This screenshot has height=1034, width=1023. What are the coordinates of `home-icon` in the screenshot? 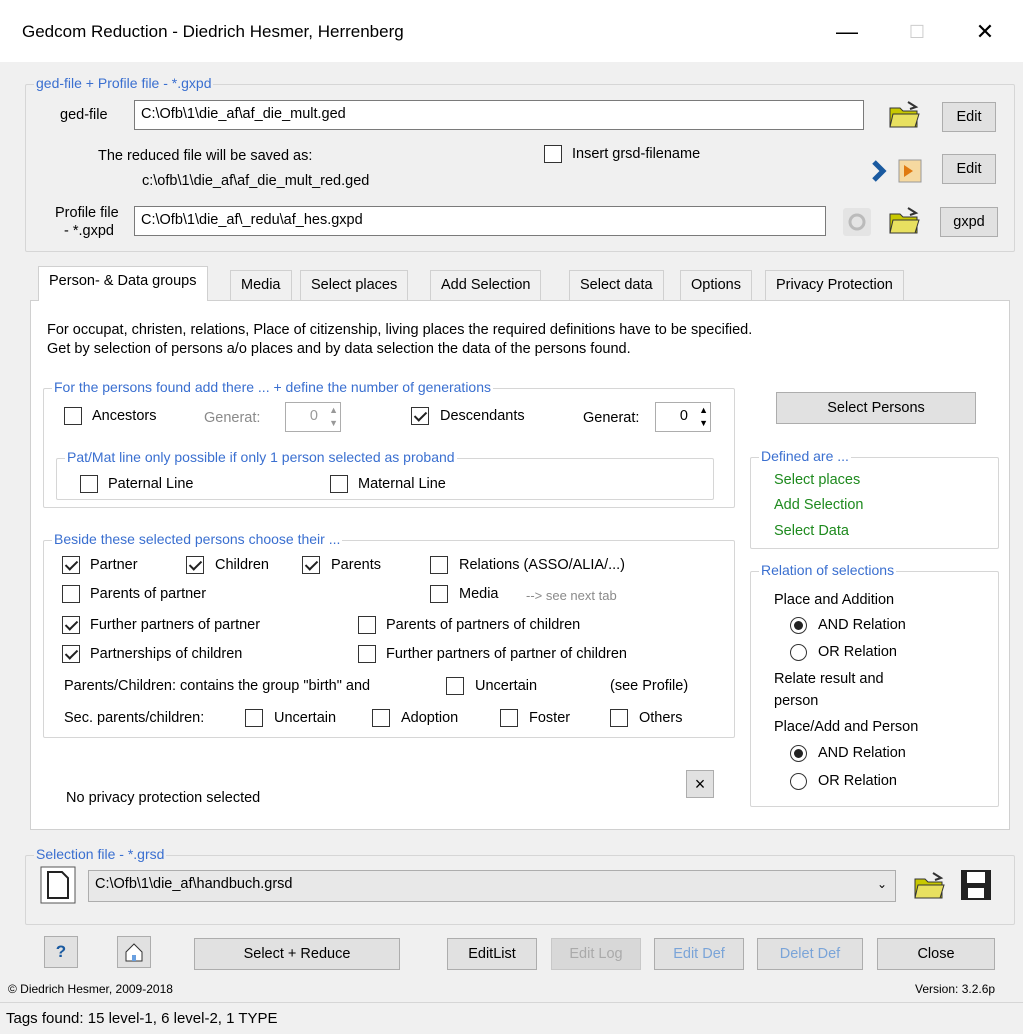 It's located at (134, 952).